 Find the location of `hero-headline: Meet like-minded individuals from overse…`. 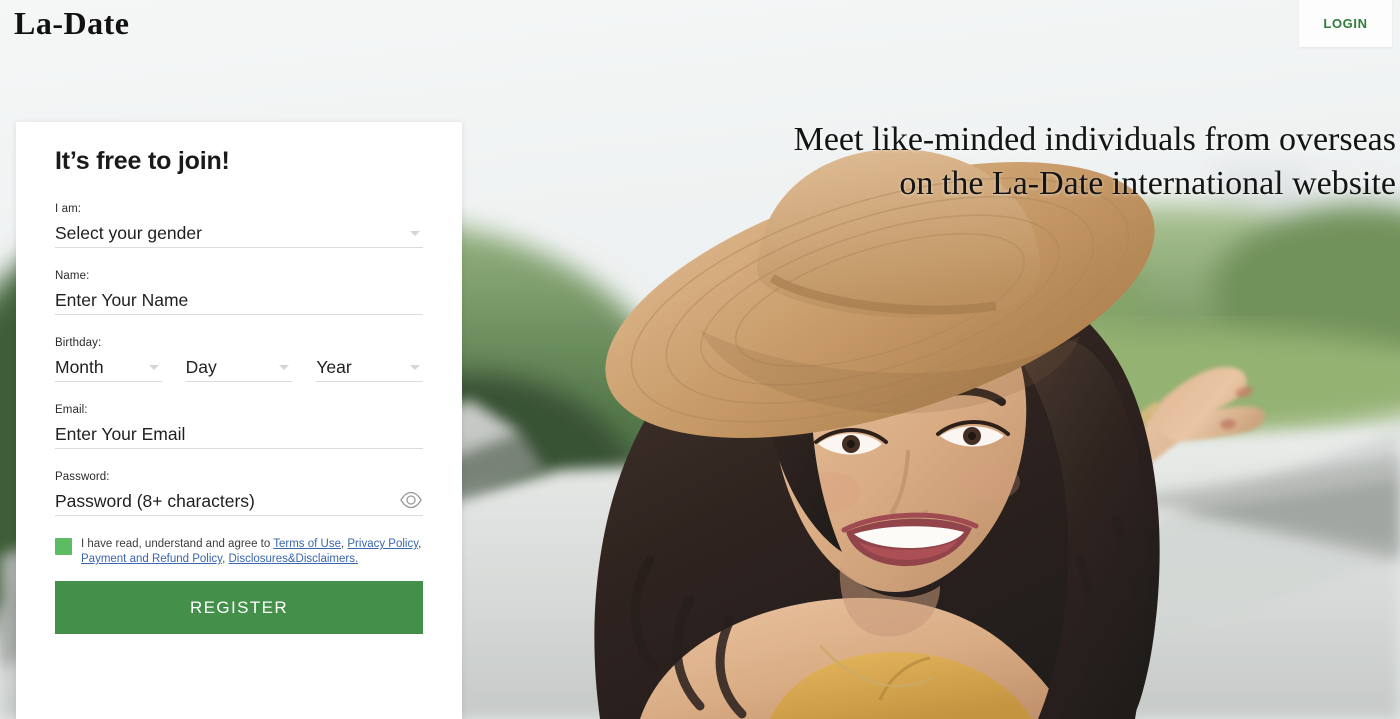

hero-headline: Meet like-minded individuals from overse… is located at coordinates (946, 162).